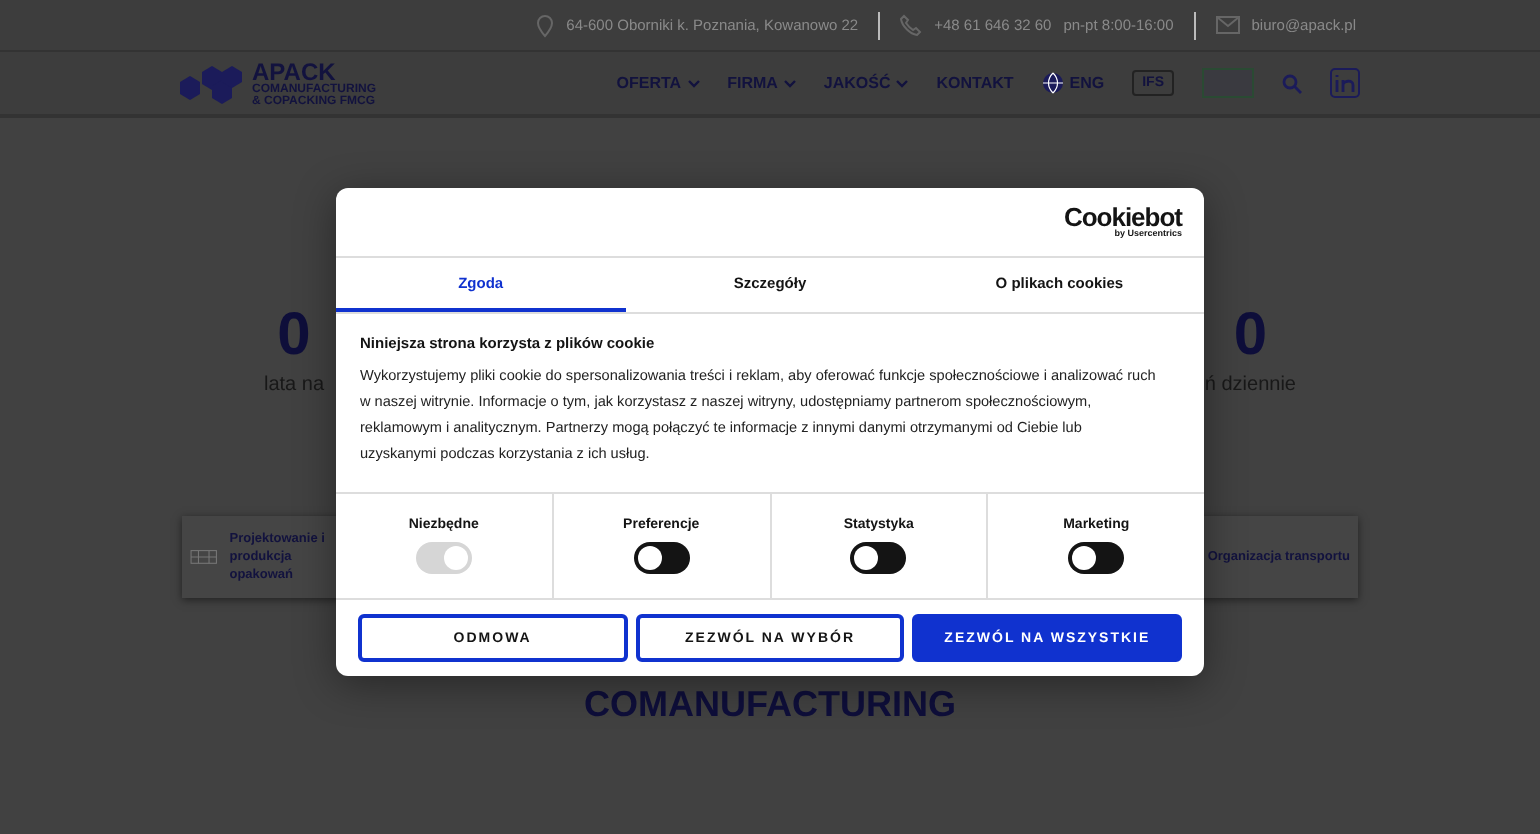  Describe the element at coordinates (545, 25) in the screenshot. I see `location-pin-icon` at that location.